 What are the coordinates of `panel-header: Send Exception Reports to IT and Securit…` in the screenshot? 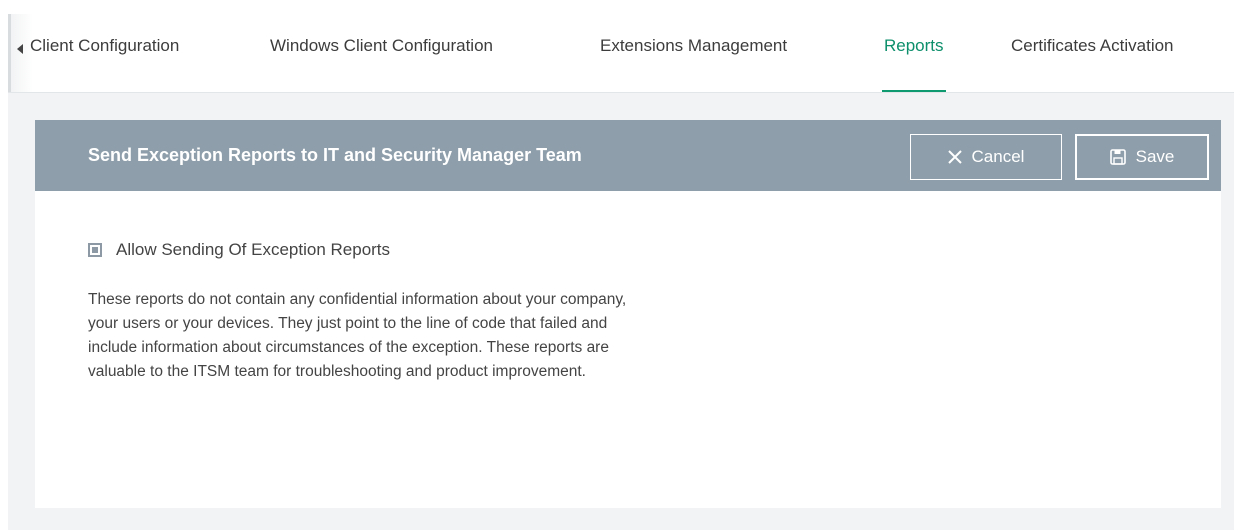 It's located at (628, 155).